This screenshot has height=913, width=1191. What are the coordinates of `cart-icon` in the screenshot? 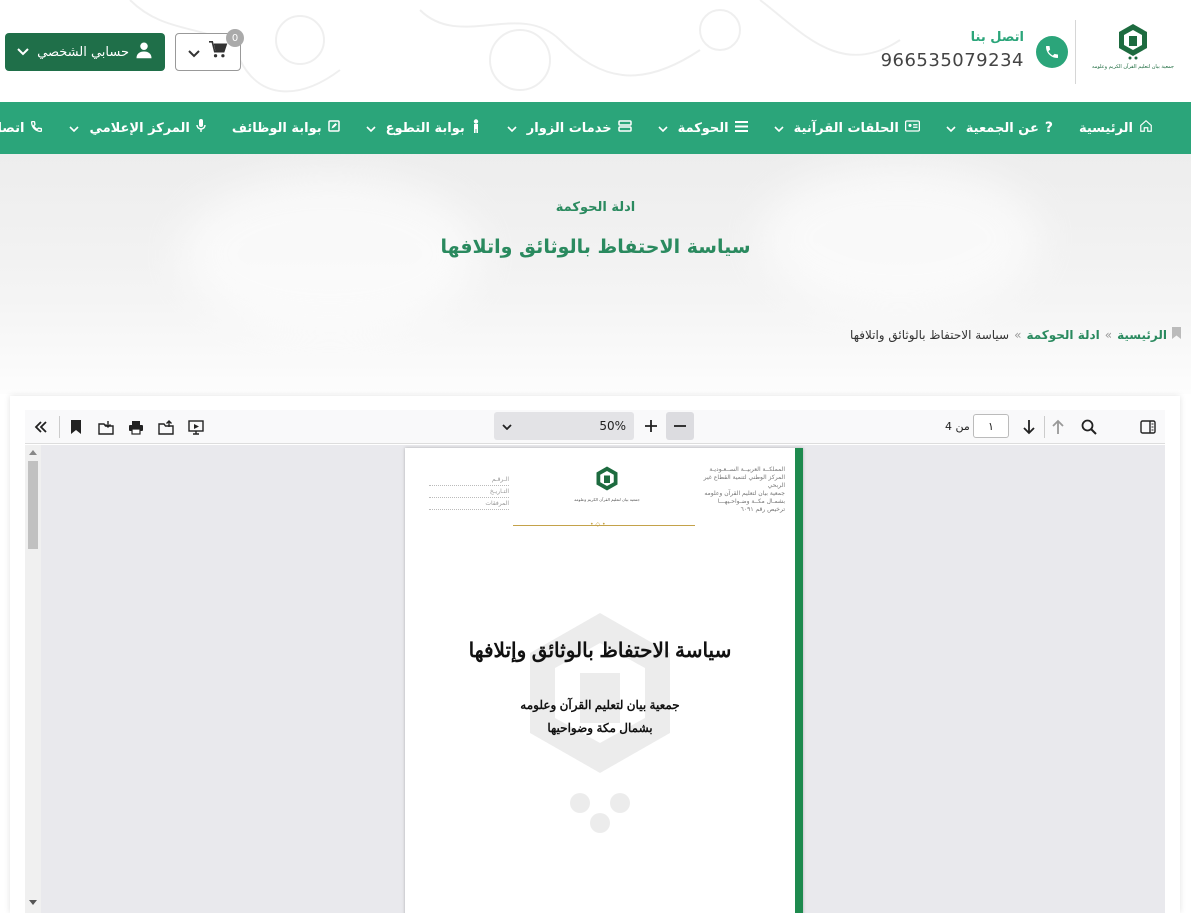 It's located at (218, 52).